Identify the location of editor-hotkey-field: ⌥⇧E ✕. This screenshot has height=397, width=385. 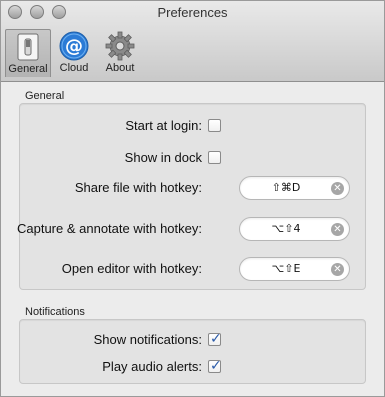
(294, 269).